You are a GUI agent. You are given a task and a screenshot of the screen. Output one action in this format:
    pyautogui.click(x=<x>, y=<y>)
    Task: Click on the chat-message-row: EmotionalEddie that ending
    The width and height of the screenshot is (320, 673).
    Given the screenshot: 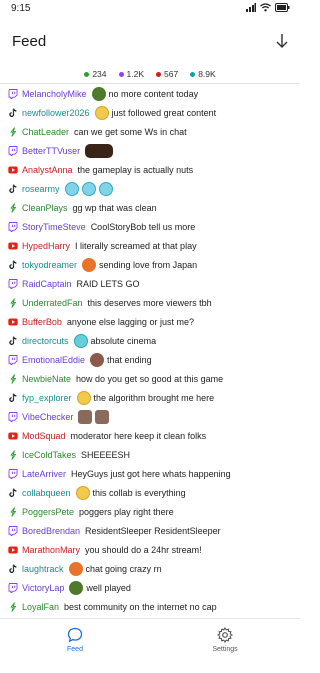 What is the action you would take?
    pyautogui.click(x=150, y=359)
    